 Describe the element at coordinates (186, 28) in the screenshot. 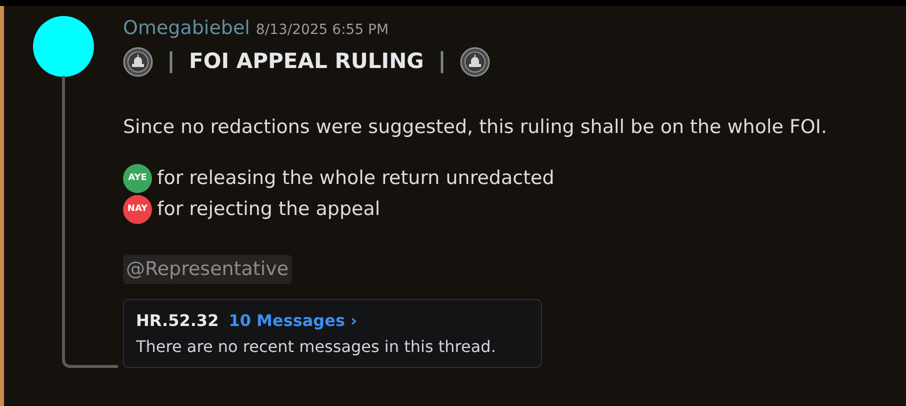

I see `author-name: Omegabiebel` at that location.